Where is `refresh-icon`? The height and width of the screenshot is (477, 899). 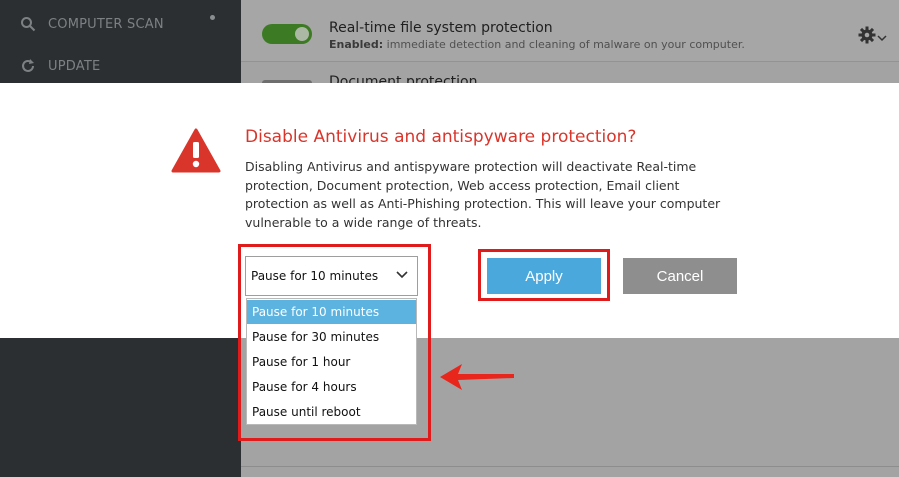 refresh-icon is located at coordinates (28, 66).